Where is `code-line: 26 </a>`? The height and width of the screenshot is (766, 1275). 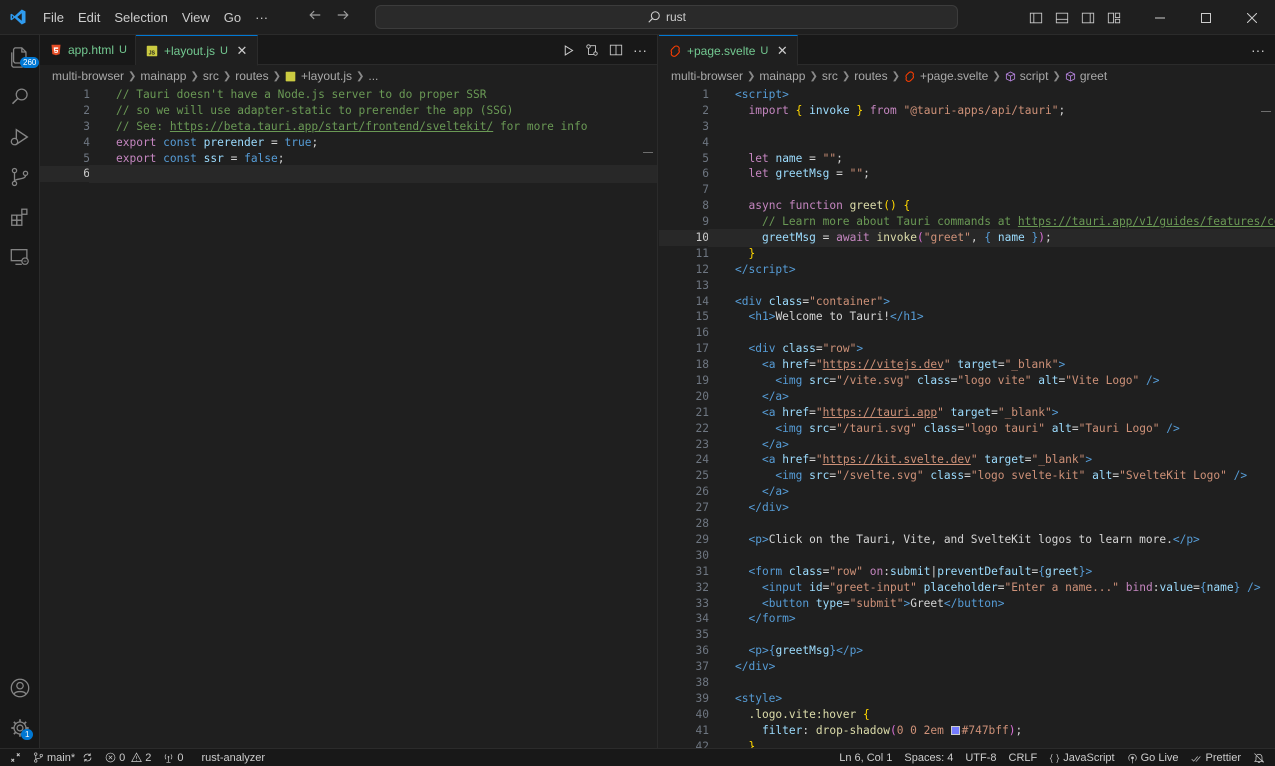
code-line: 26 </a> is located at coordinates (967, 492).